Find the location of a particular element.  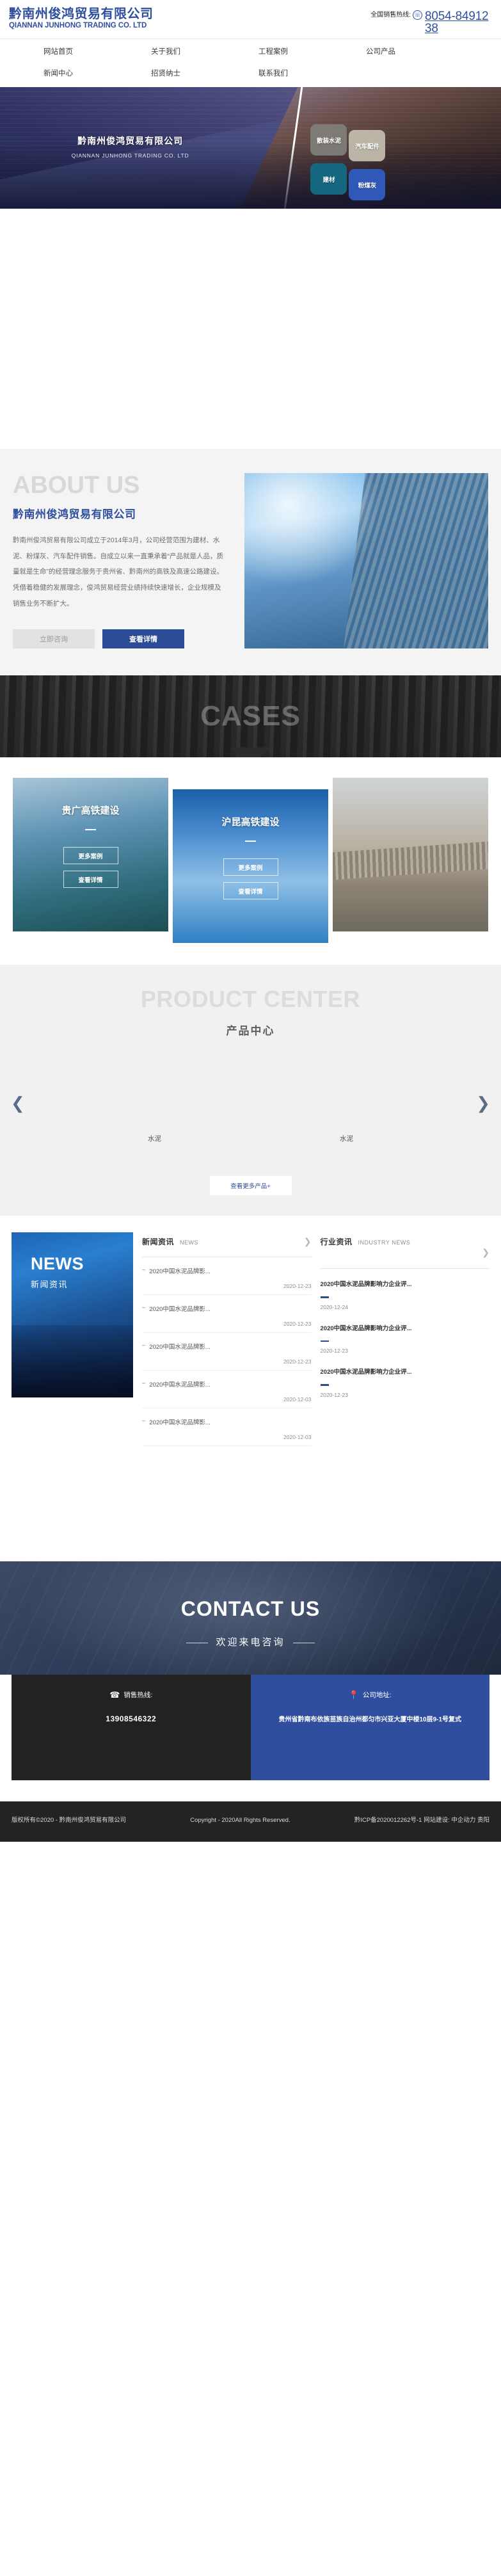

nav-item-news: 新闻中心 is located at coordinates (97, 73).